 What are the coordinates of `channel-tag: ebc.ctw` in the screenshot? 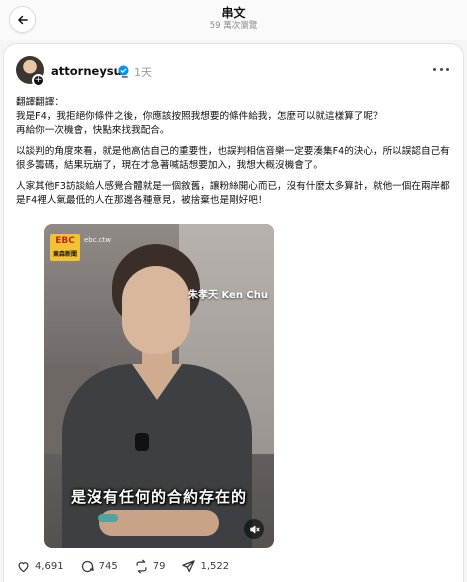 It's located at (98, 240).